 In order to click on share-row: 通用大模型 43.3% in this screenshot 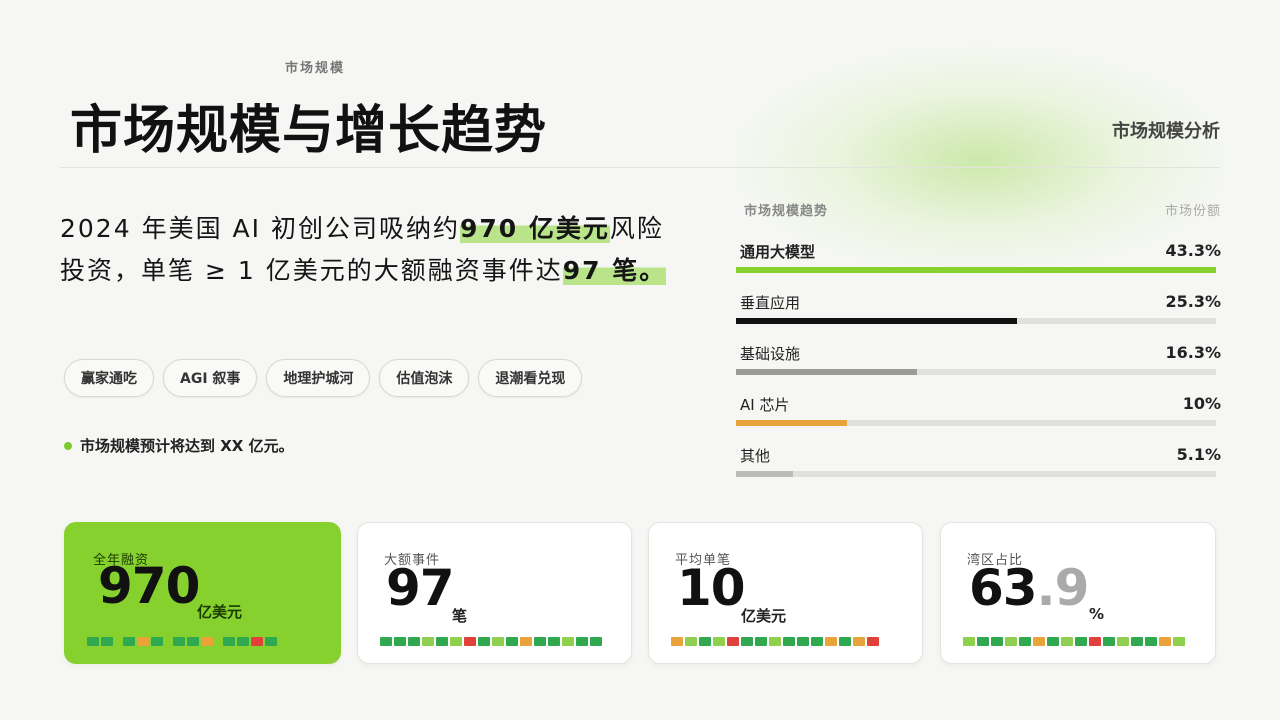, I will do `click(978, 266)`.